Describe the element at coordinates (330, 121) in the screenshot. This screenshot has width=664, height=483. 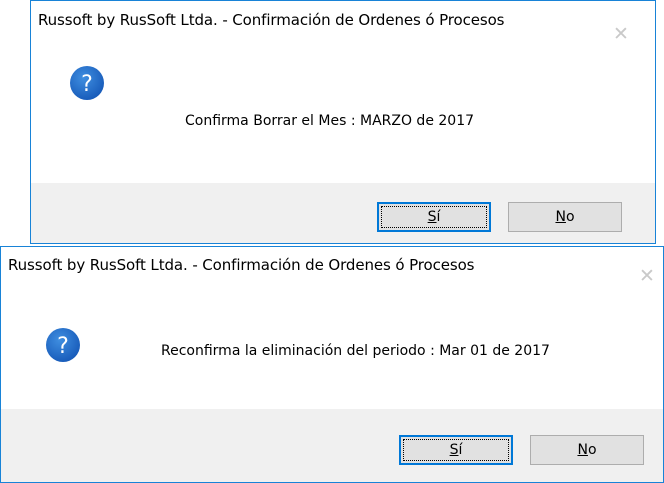
I see `dialog-message: Confirma Borrar el Mes : MARZO de 2017` at that location.